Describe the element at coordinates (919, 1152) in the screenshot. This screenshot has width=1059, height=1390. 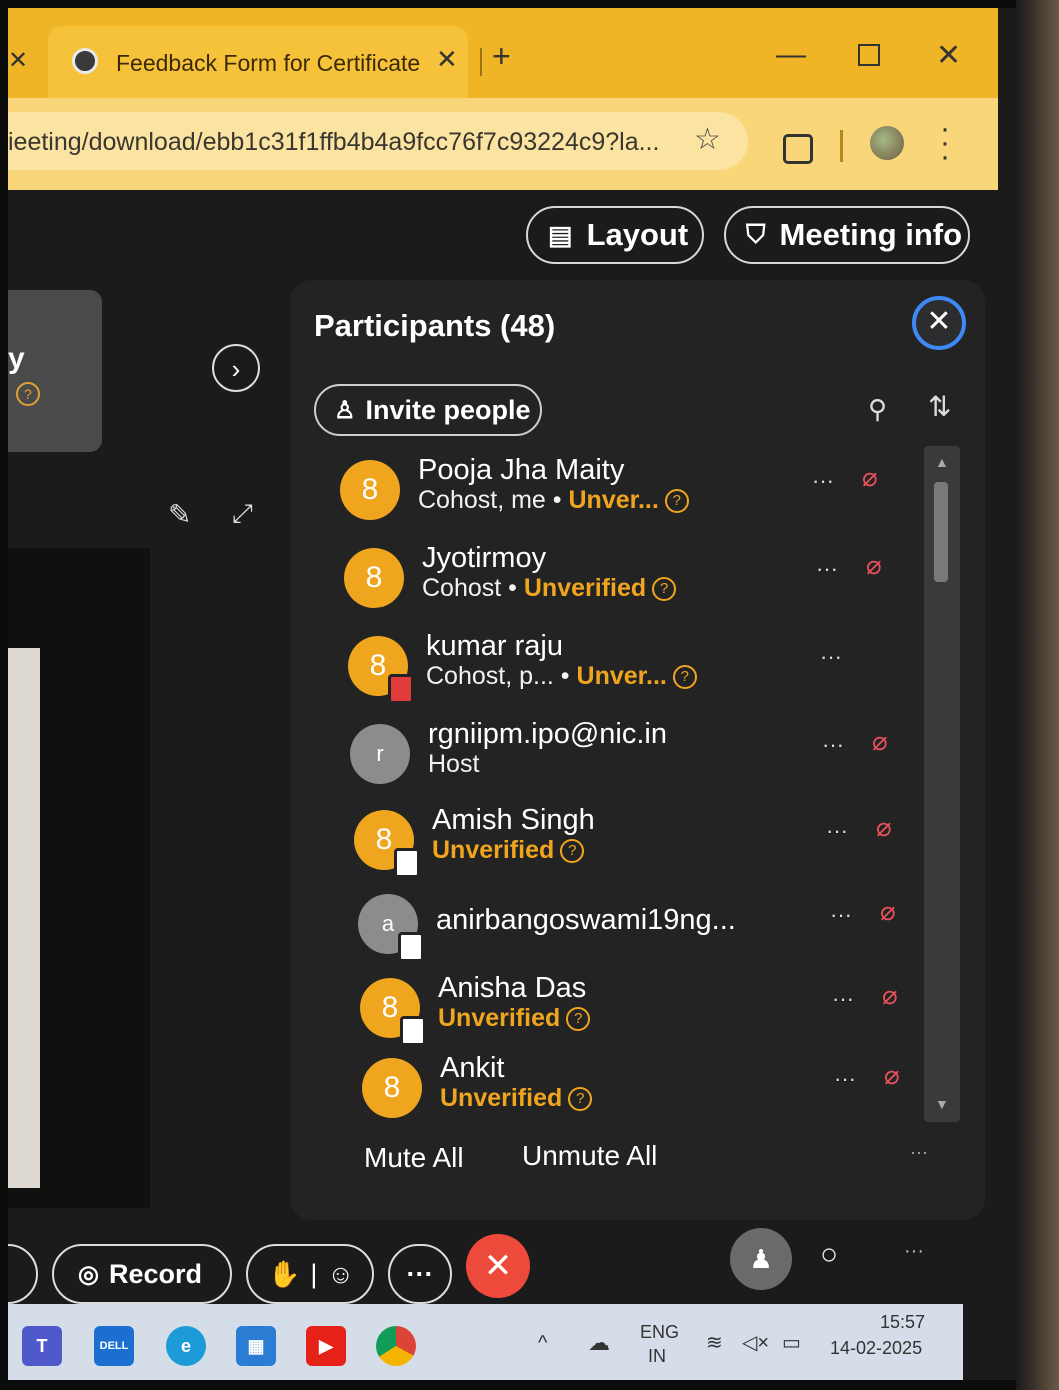
I see `panel-more-icon: ···` at that location.